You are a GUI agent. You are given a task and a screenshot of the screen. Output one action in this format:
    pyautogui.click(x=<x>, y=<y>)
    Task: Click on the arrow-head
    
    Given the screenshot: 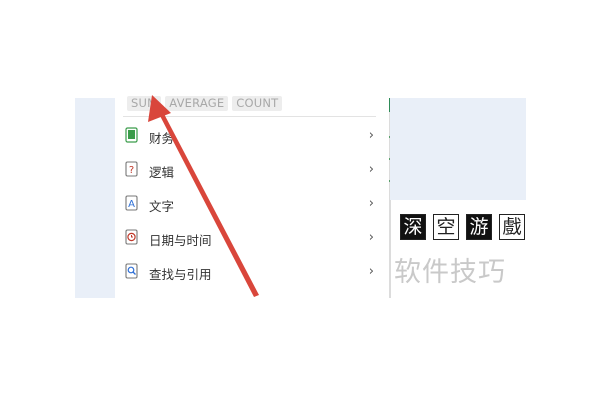 What is the action you would take?
    pyautogui.click(x=159, y=108)
    